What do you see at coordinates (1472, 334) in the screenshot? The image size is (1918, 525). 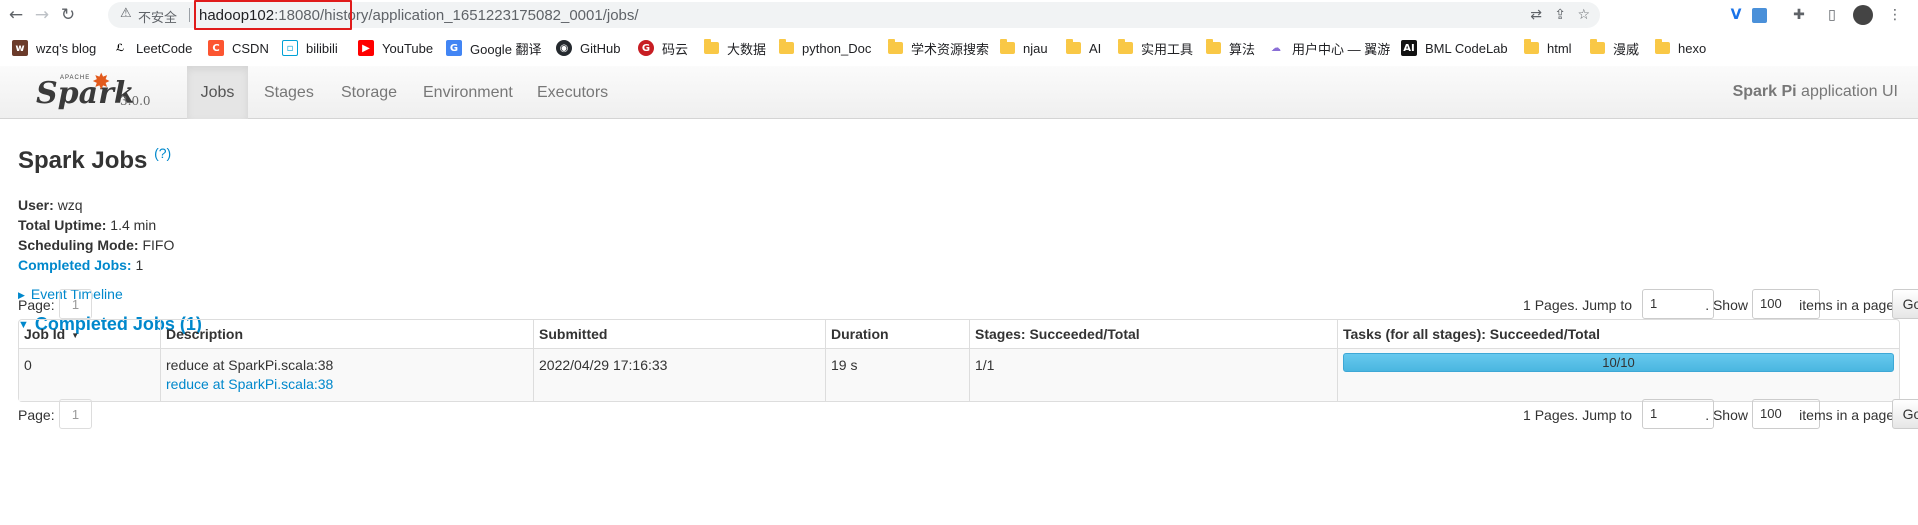 I see `header-label: Tasks (for all stages): Succeeded/Total` at bounding box center [1472, 334].